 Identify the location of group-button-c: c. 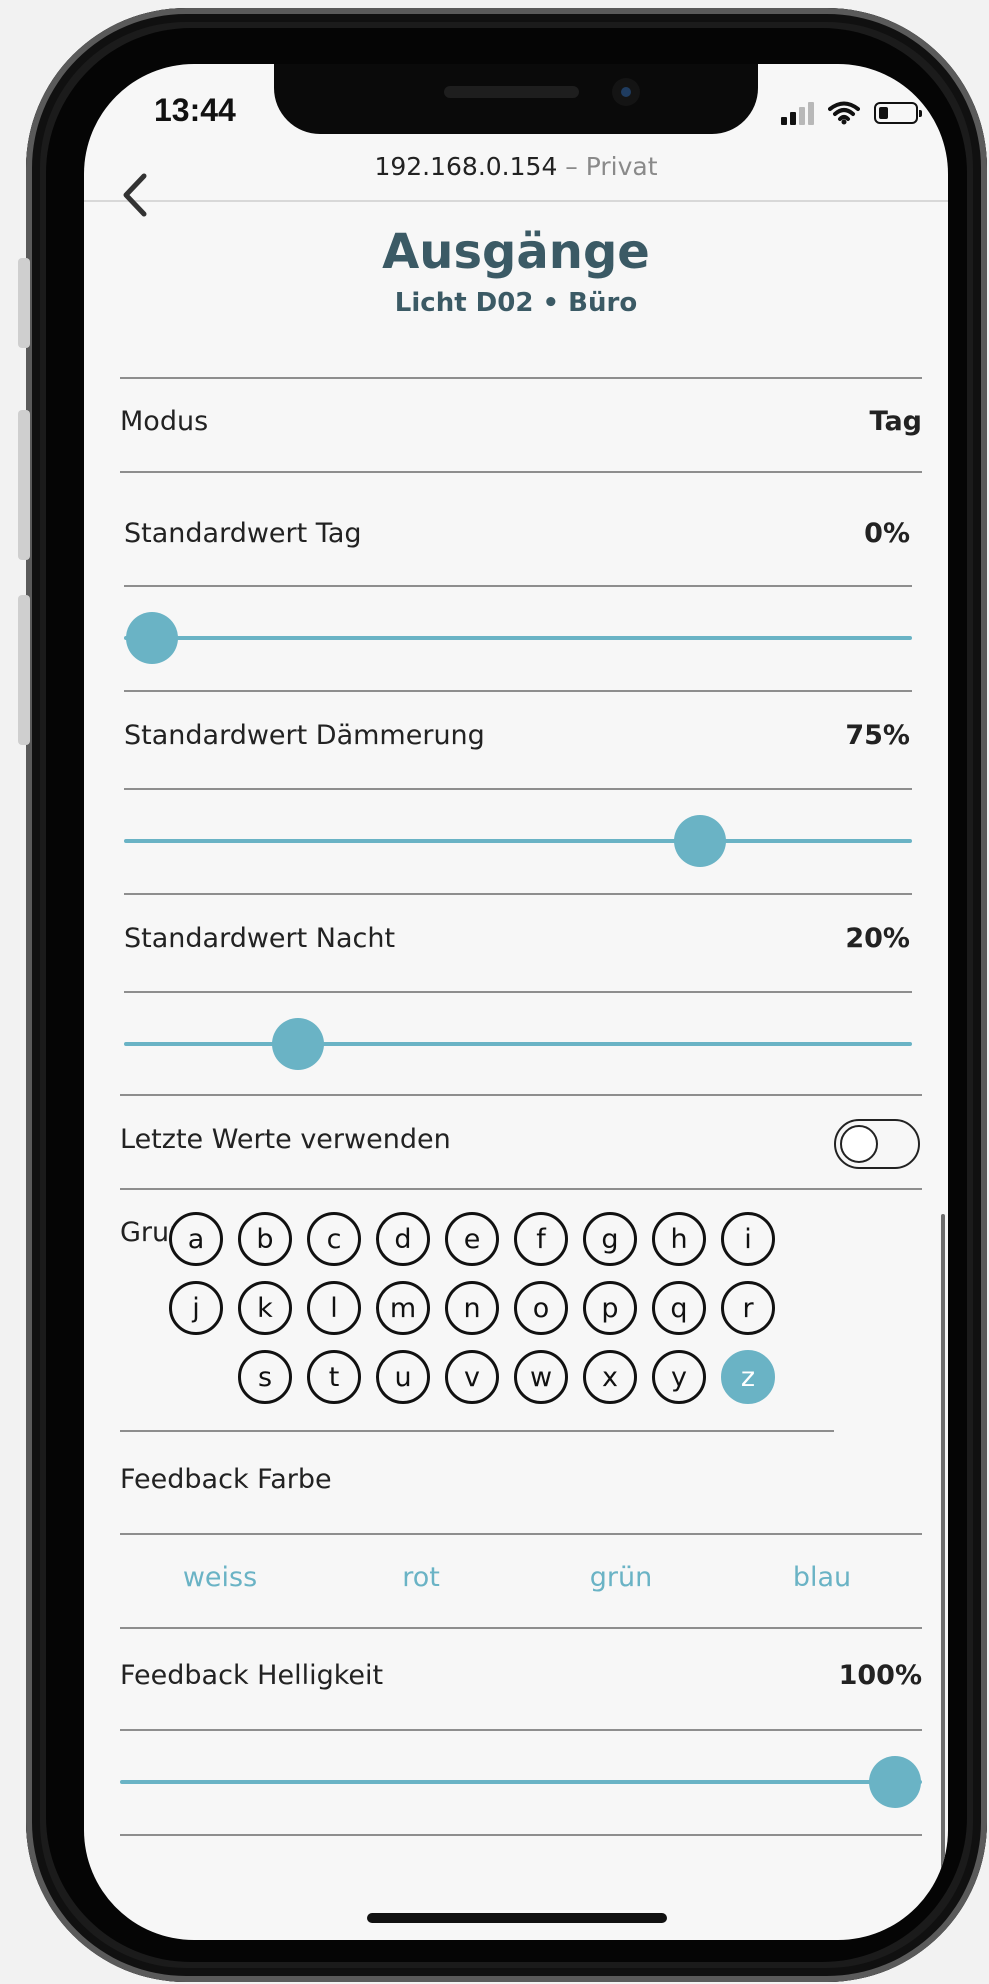
(334, 1239).